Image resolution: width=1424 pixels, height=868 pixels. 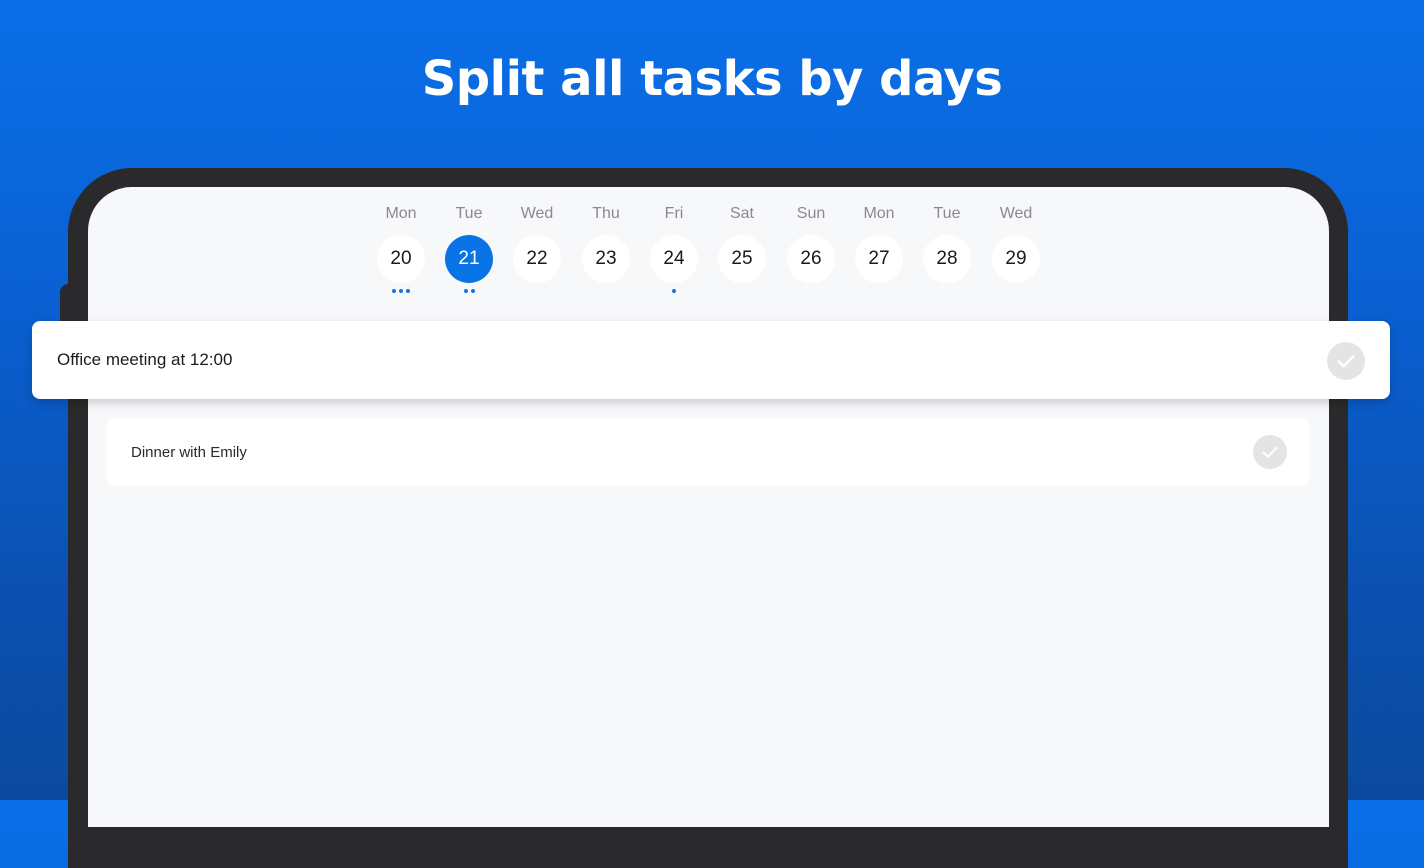 I want to click on date-button: 23, so click(x=606, y=259).